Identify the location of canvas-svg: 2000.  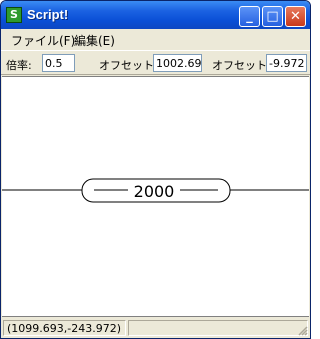
(155, 190).